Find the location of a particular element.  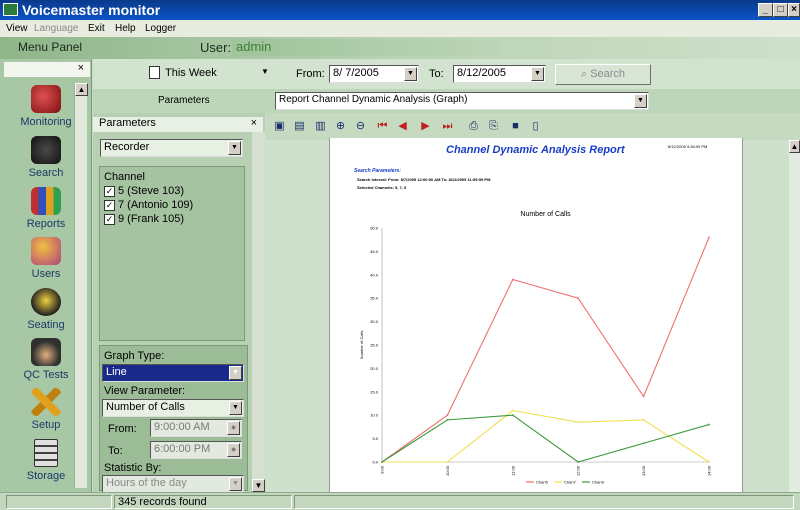

series-line-chan9 is located at coordinates (545, 438).